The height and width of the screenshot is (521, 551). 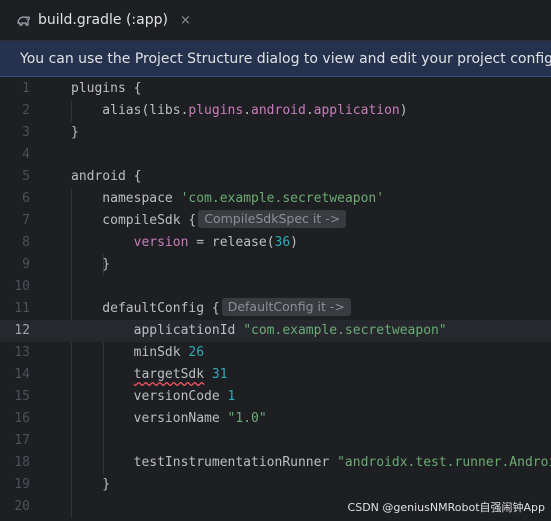 What do you see at coordinates (356, 110) in the screenshot?
I see `code-token: application` at bounding box center [356, 110].